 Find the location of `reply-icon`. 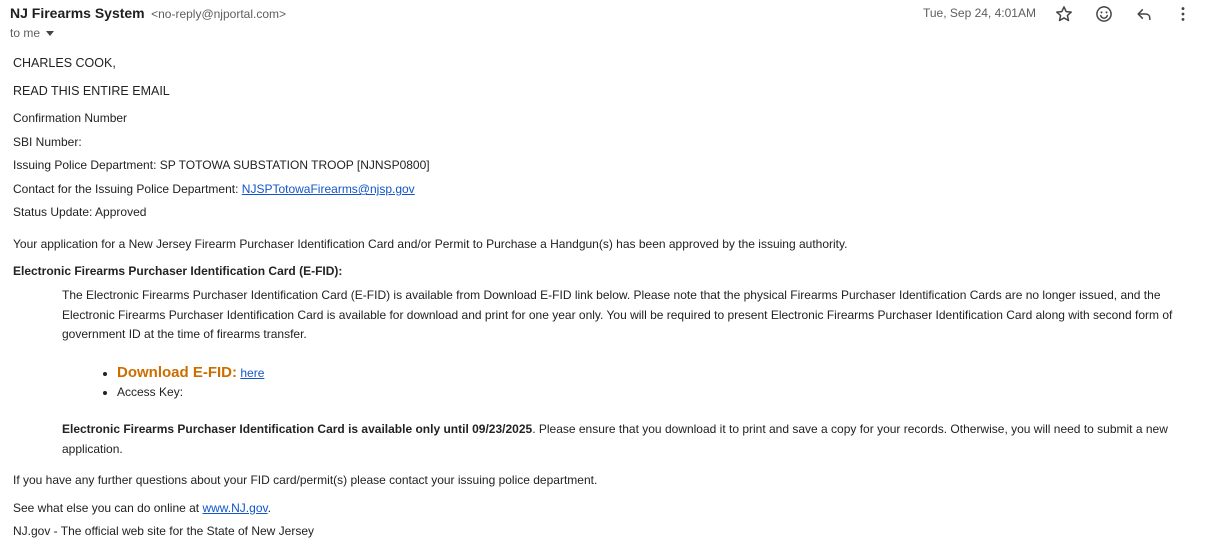

reply-icon is located at coordinates (1144, 15).